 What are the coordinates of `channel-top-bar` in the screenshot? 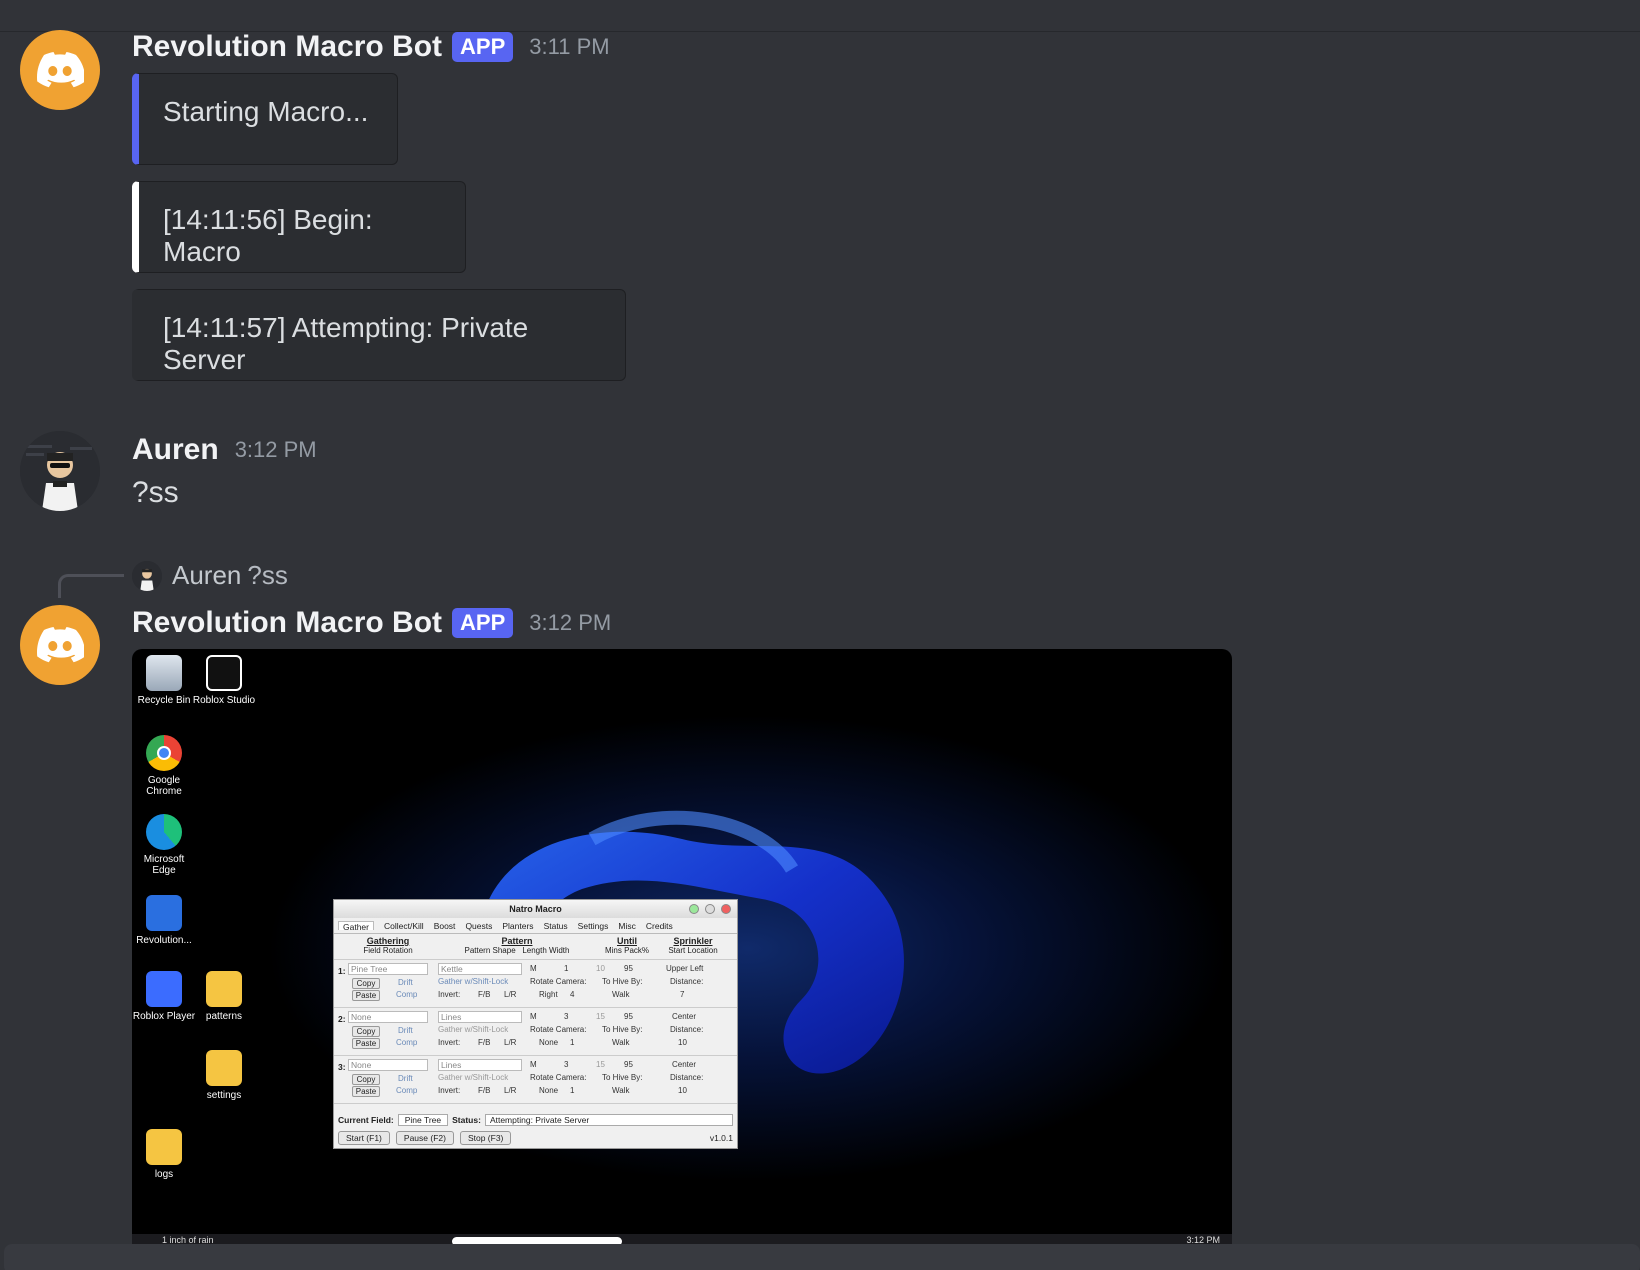 It's located at (820, 16).